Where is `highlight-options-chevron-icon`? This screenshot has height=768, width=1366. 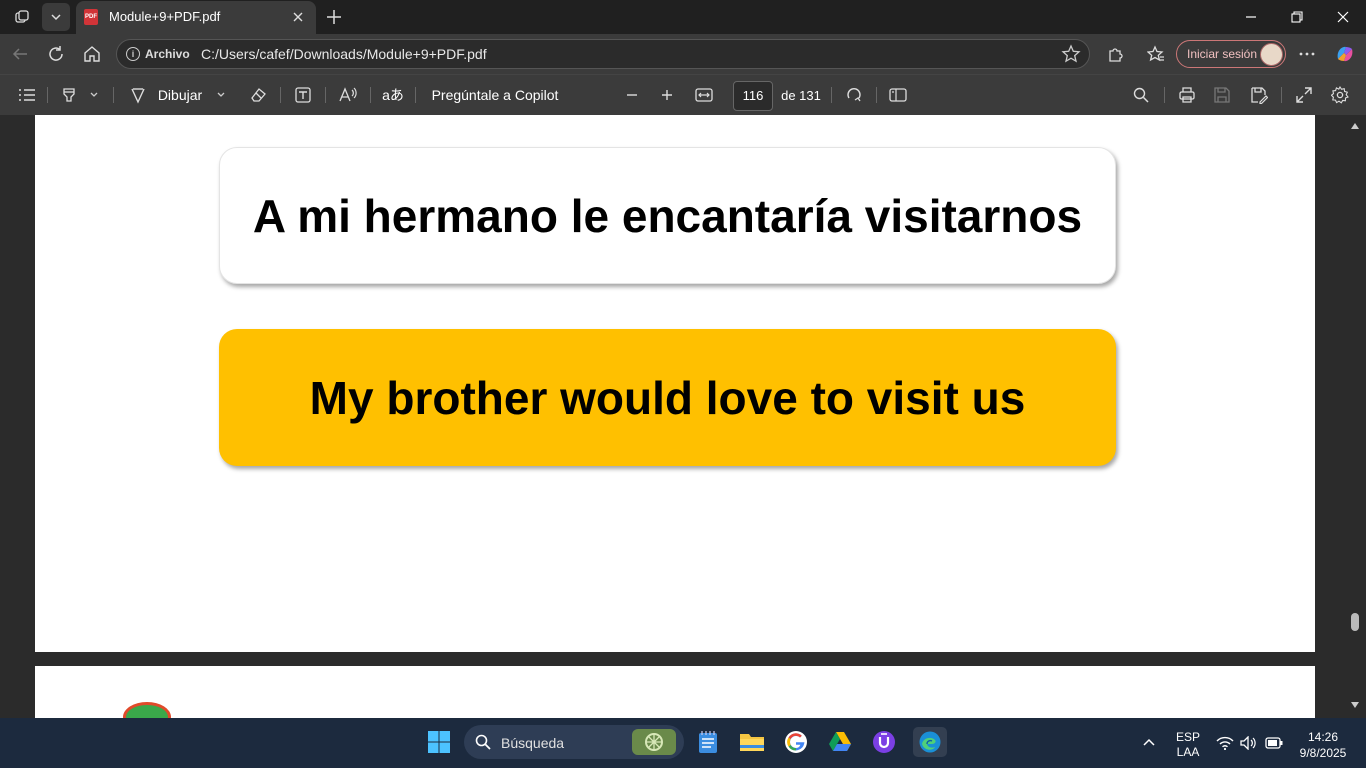
highlight-options-chevron-icon is located at coordinates (94, 95).